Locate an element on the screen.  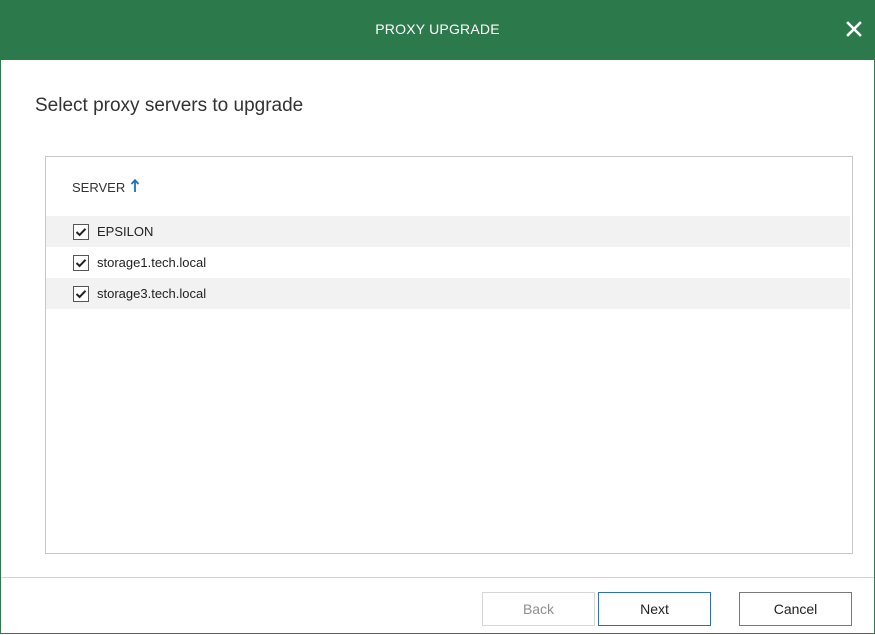
server-name: storage3.tech.local is located at coordinates (152, 293).